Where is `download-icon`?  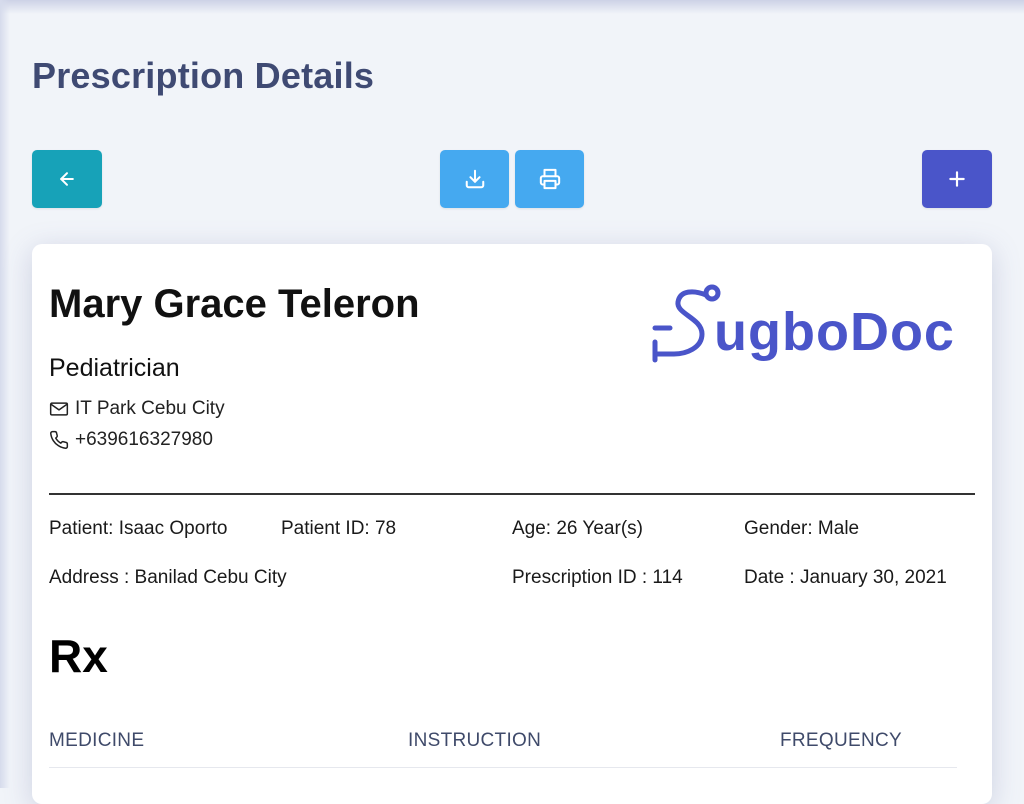 download-icon is located at coordinates (475, 179).